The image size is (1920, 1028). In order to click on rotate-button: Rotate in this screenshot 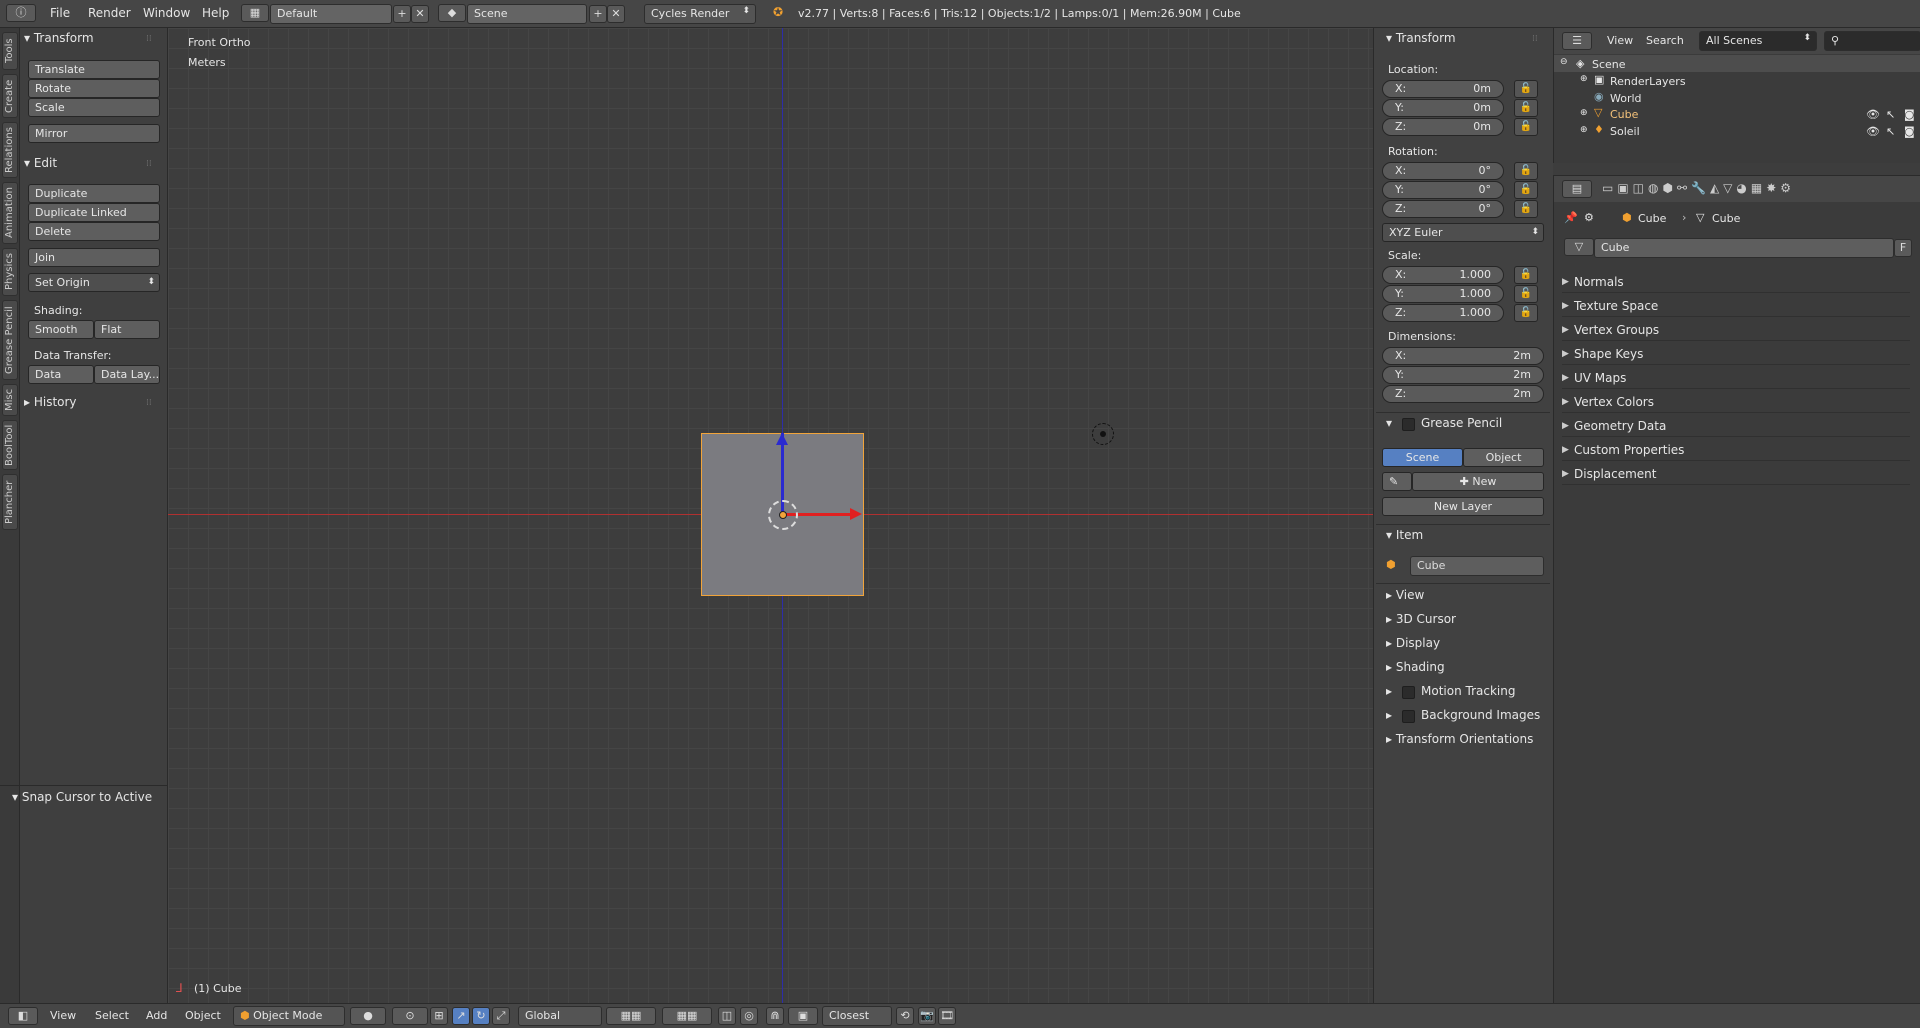, I will do `click(94, 88)`.